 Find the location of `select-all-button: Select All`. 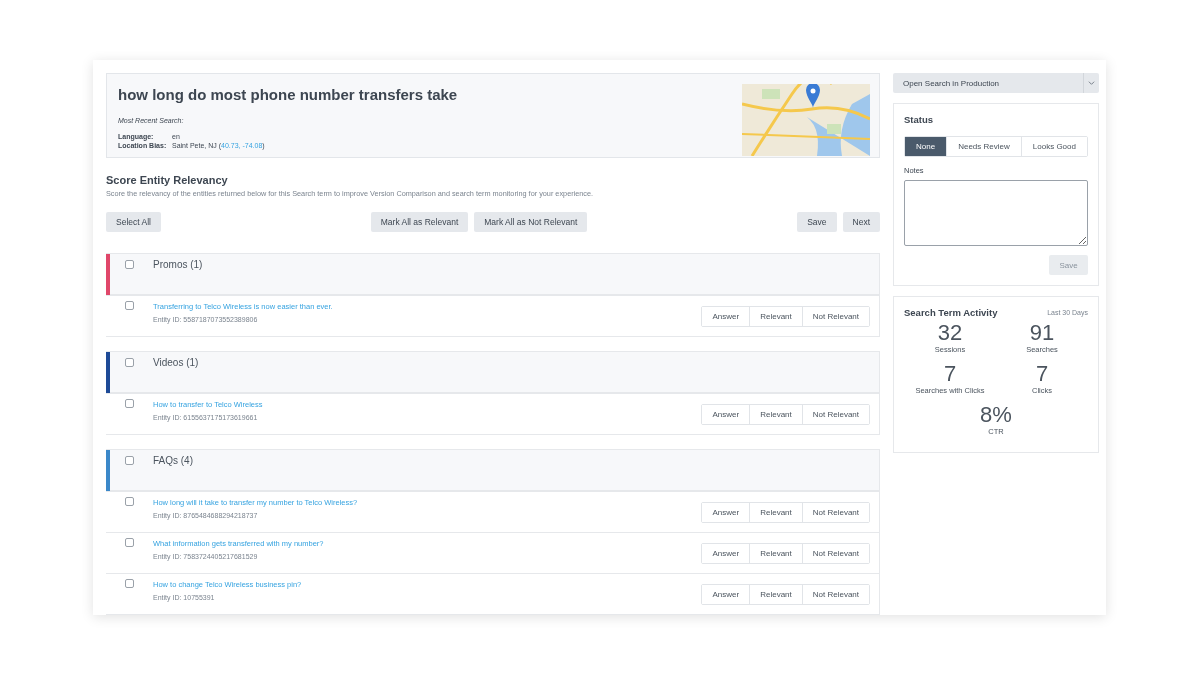

select-all-button: Select All is located at coordinates (133, 222).